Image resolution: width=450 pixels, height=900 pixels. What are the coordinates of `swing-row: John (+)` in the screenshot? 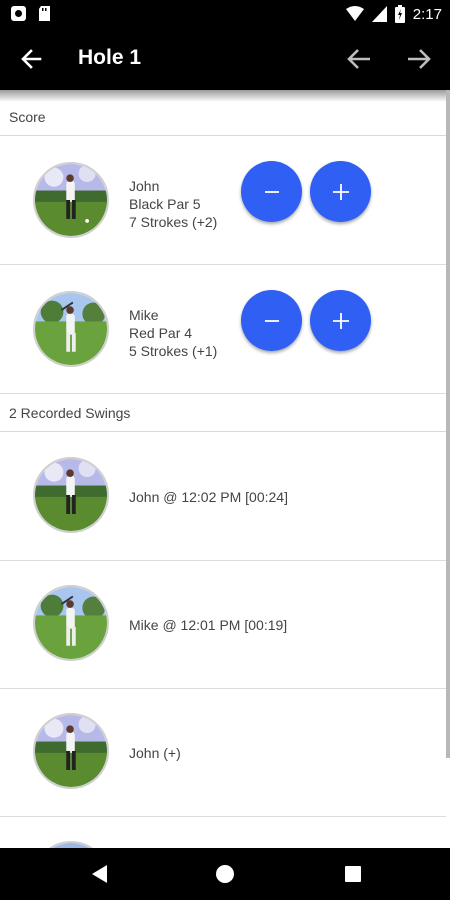 It's located at (223, 753).